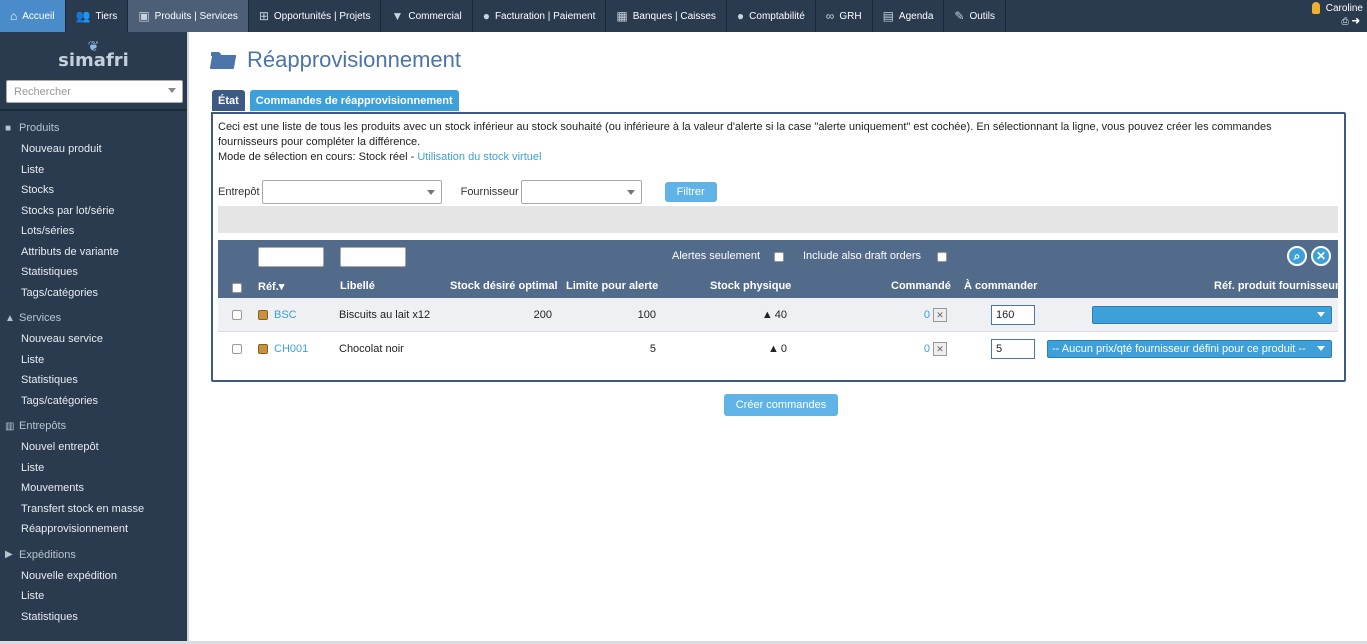  What do you see at coordinates (427, 16) in the screenshot?
I see `nav-commercial: ▼ Commercial` at bounding box center [427, 16].